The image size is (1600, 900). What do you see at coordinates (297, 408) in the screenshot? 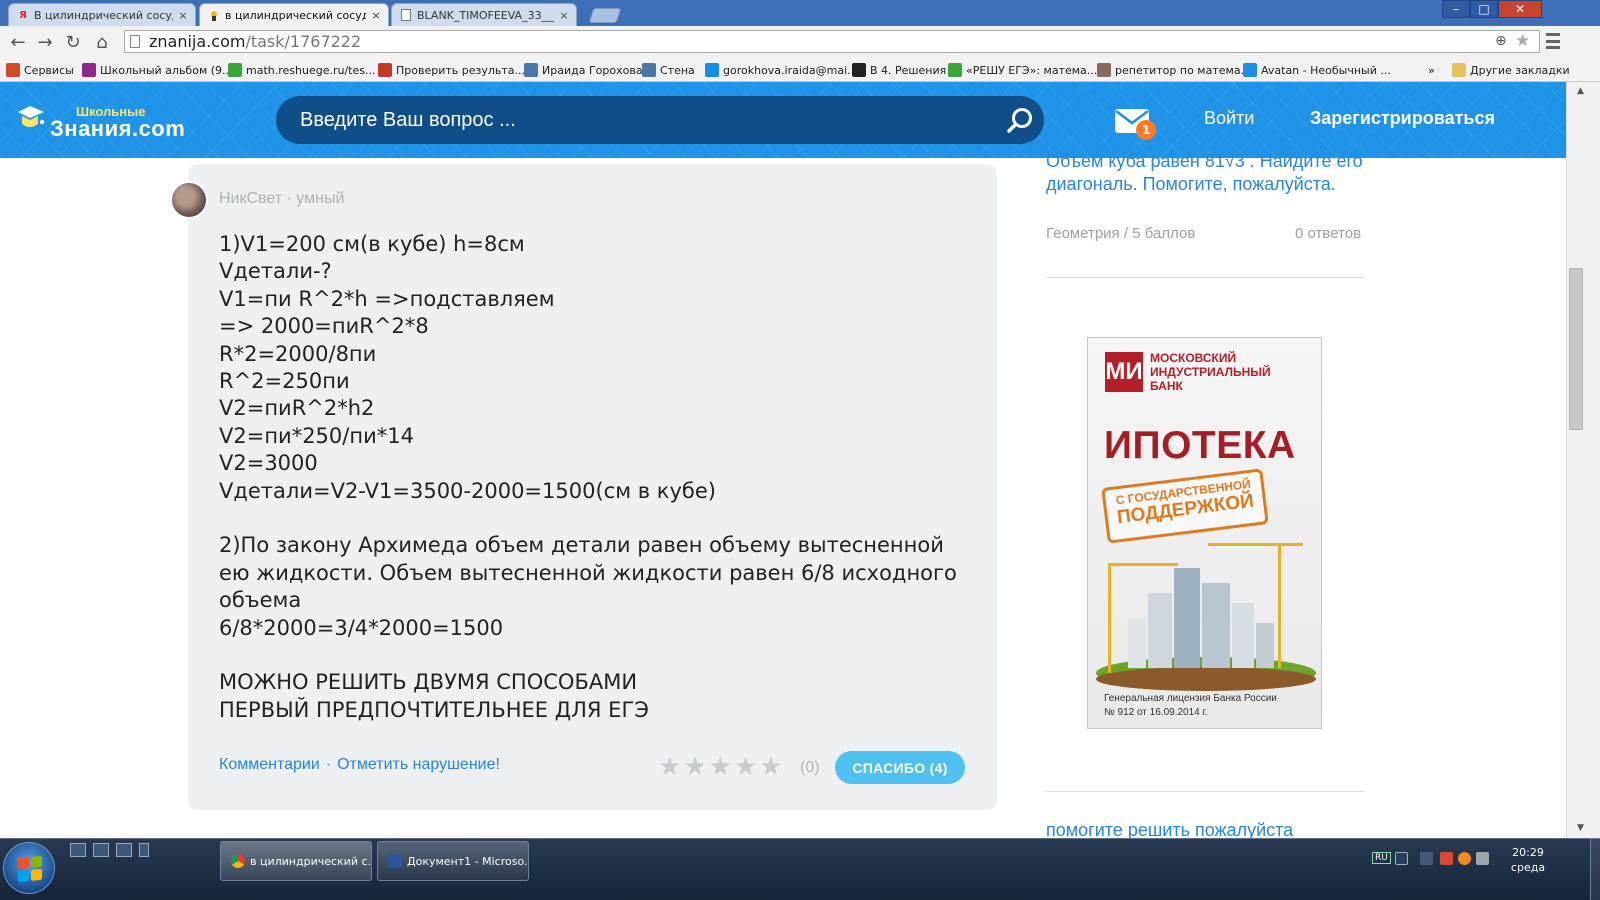
I see `answer-line: V2=пиR^2*h2` at bounding box center [297, 408].